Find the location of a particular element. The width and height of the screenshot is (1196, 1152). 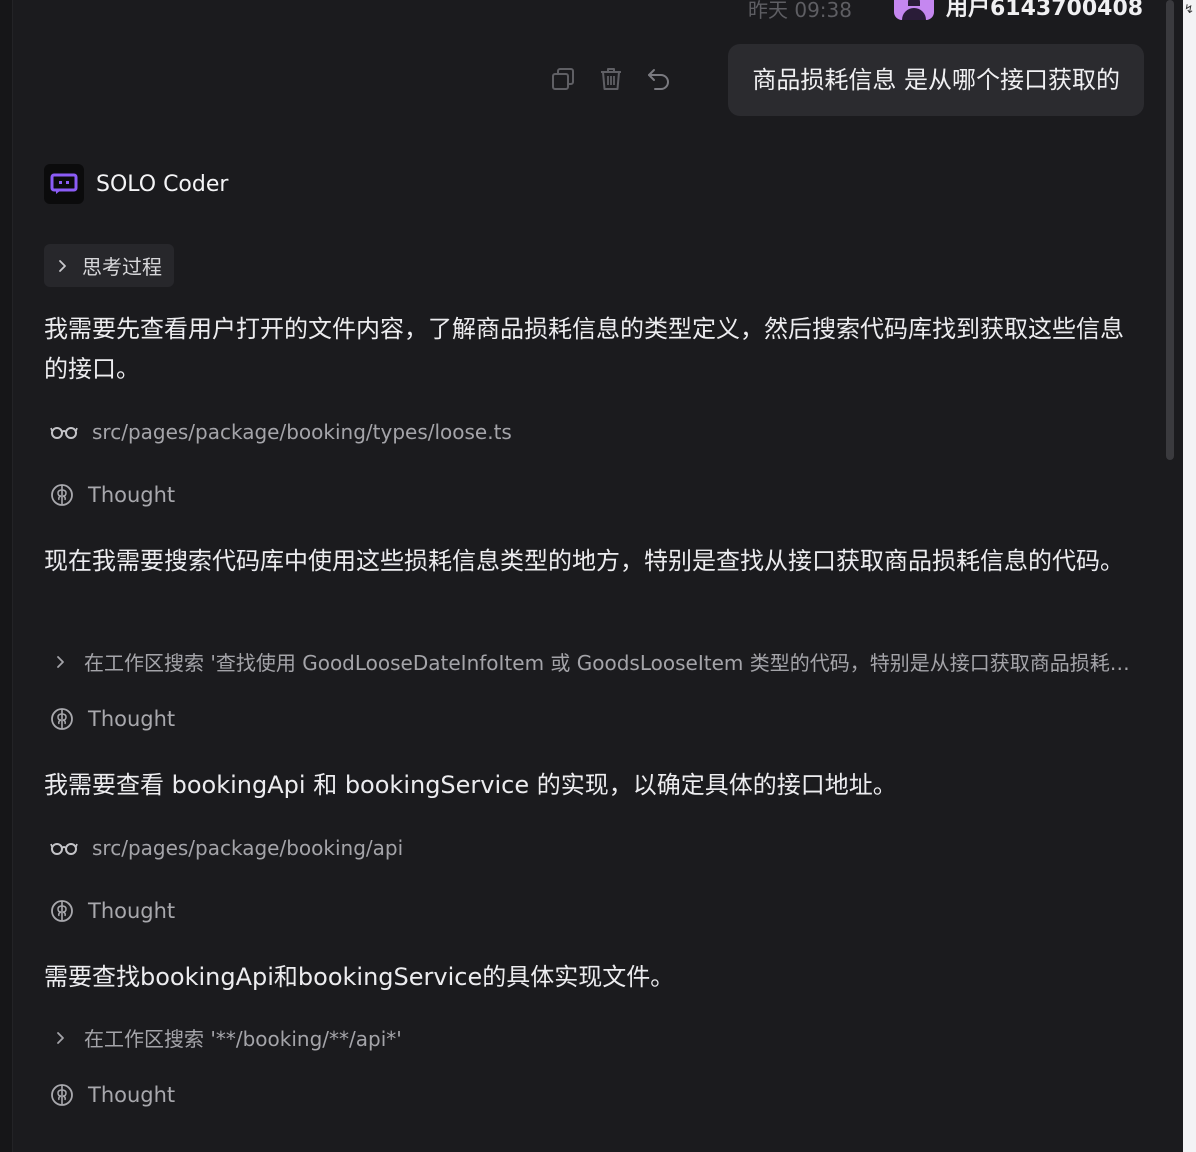

copy-icon is located at coordinates (563, 79).